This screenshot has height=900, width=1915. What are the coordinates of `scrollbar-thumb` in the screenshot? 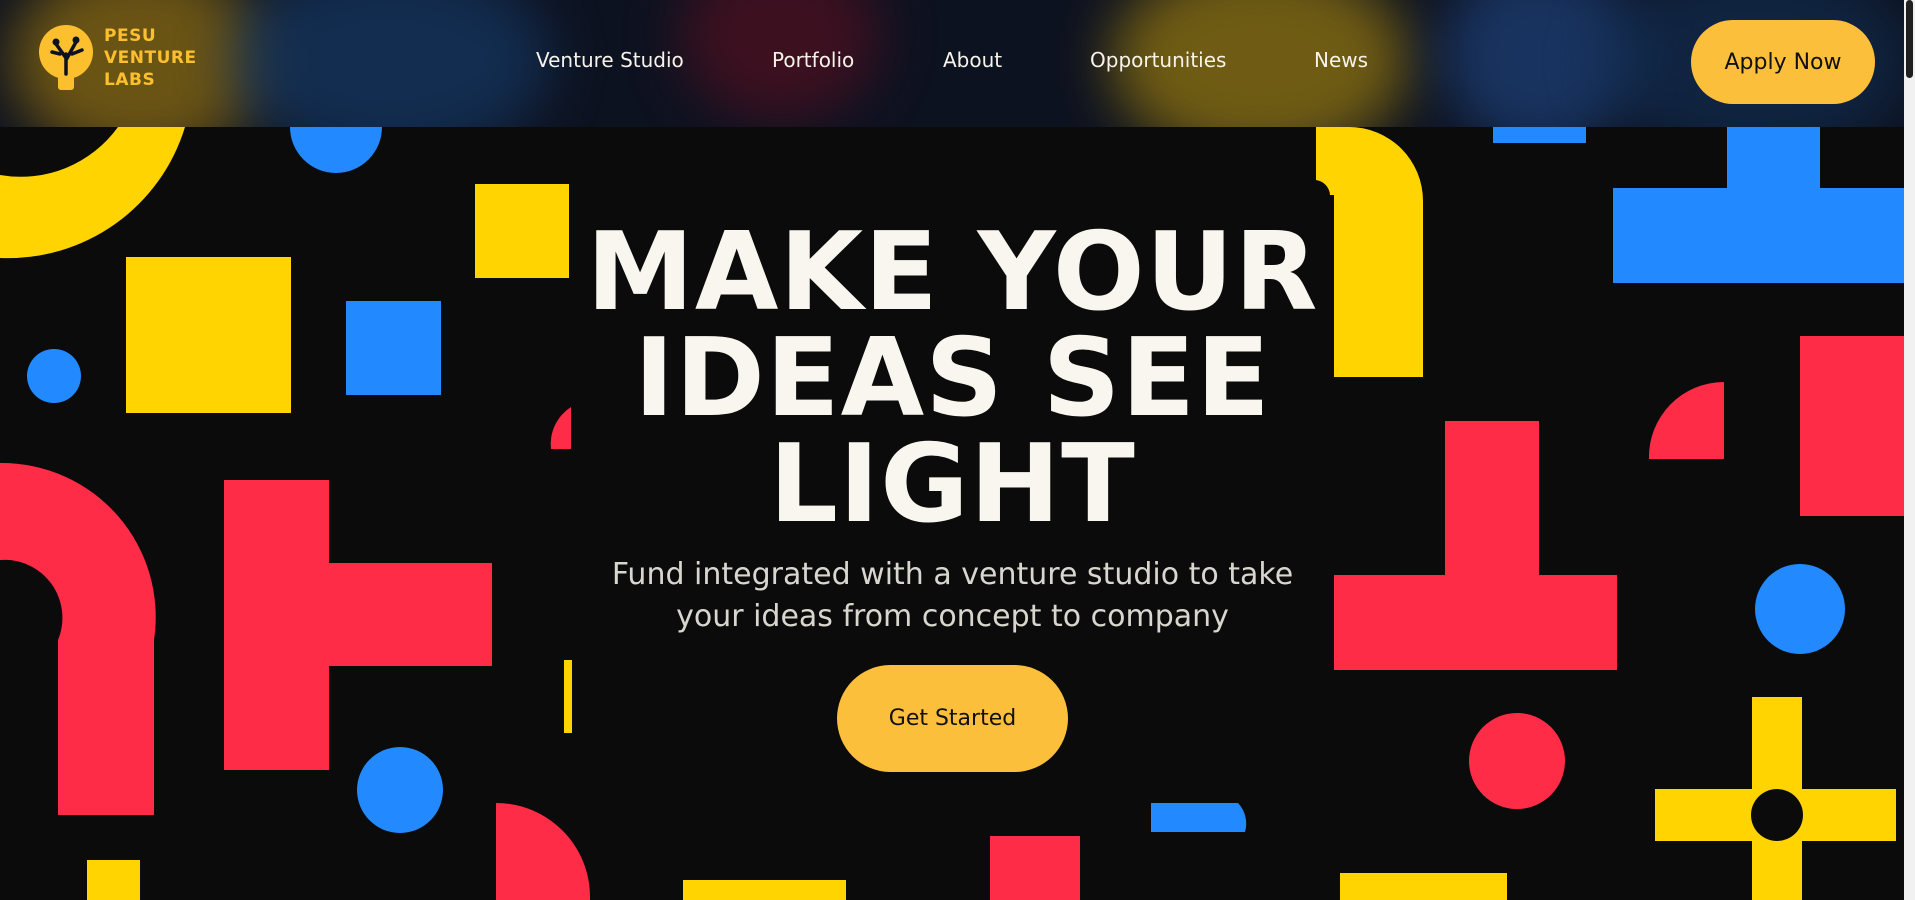 It's located at (1909, 39).